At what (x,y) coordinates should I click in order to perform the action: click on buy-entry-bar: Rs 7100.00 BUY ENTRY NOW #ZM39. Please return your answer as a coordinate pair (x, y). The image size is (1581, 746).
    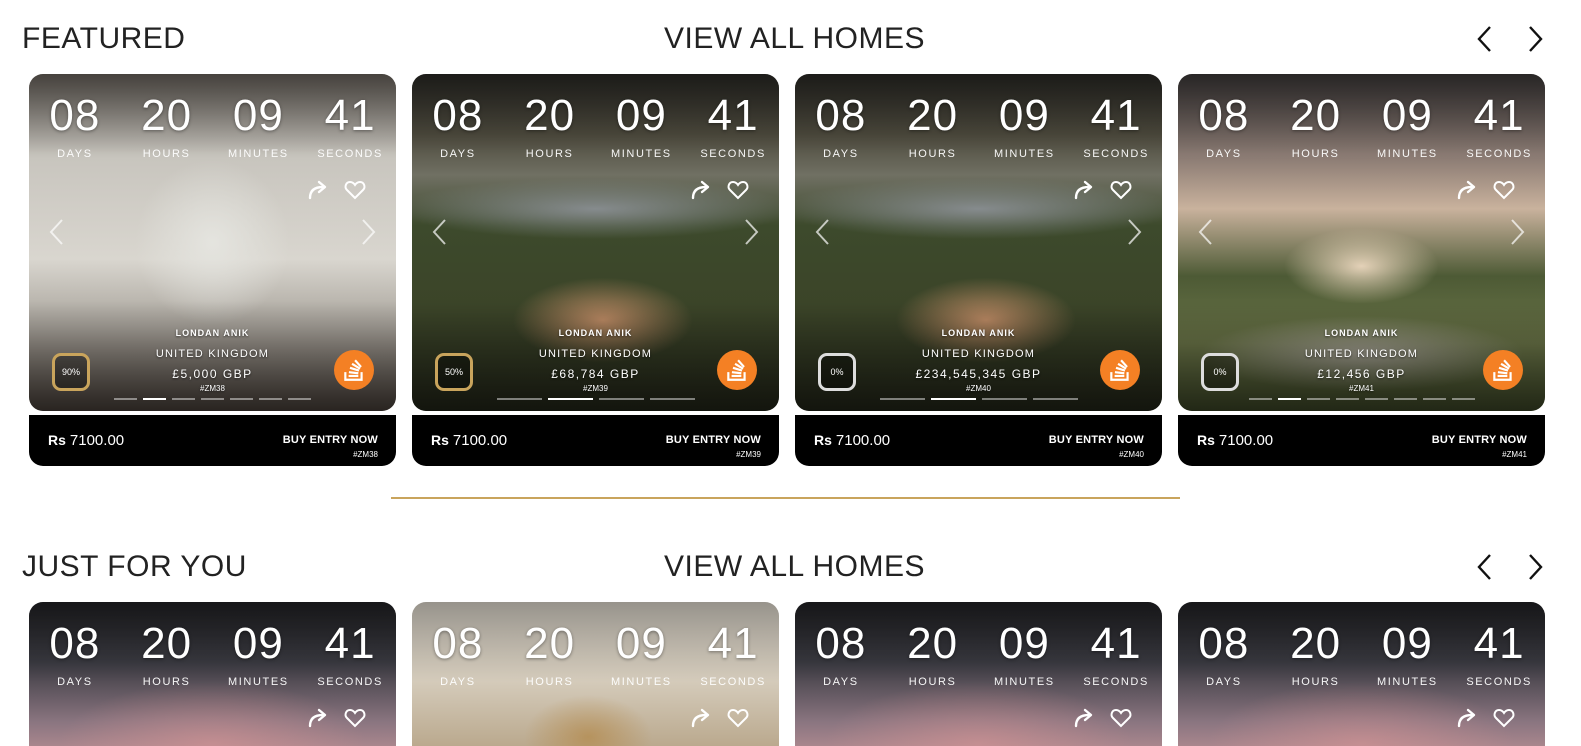
    Looking at the image, I should click on (595, 440).